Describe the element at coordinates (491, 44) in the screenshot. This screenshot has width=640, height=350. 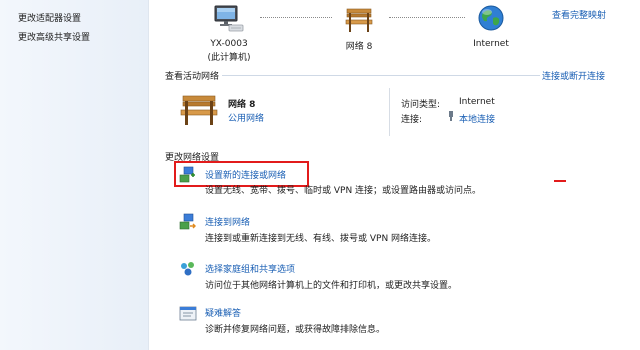
I see `node-internet-label: Internet` at that location.